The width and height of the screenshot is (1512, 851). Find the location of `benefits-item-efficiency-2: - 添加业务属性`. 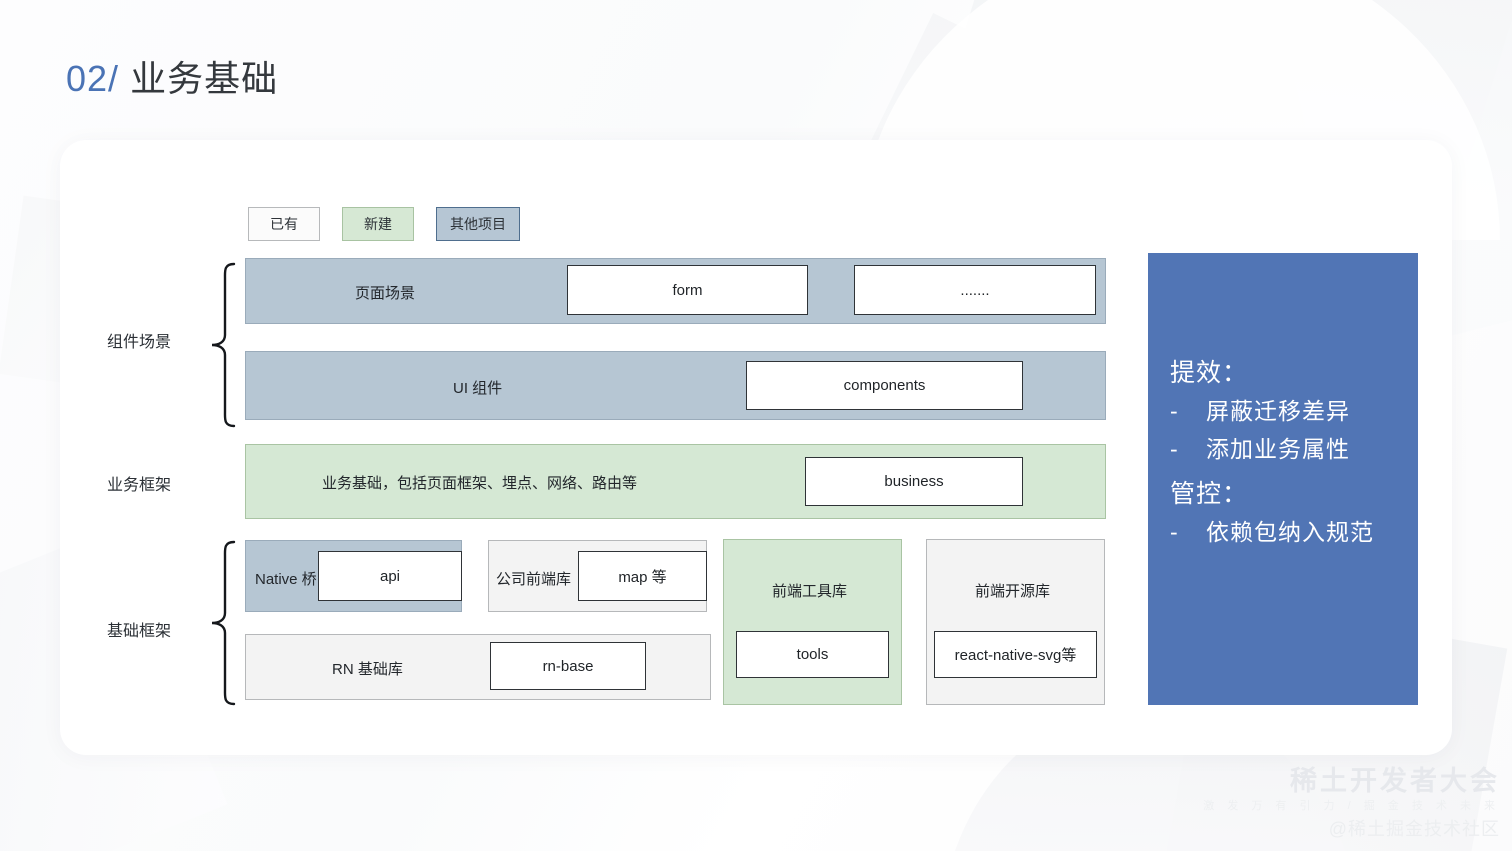

benefits-item-efficiency-2: - 添加业务属性 is located at coordinates (1260, 449).